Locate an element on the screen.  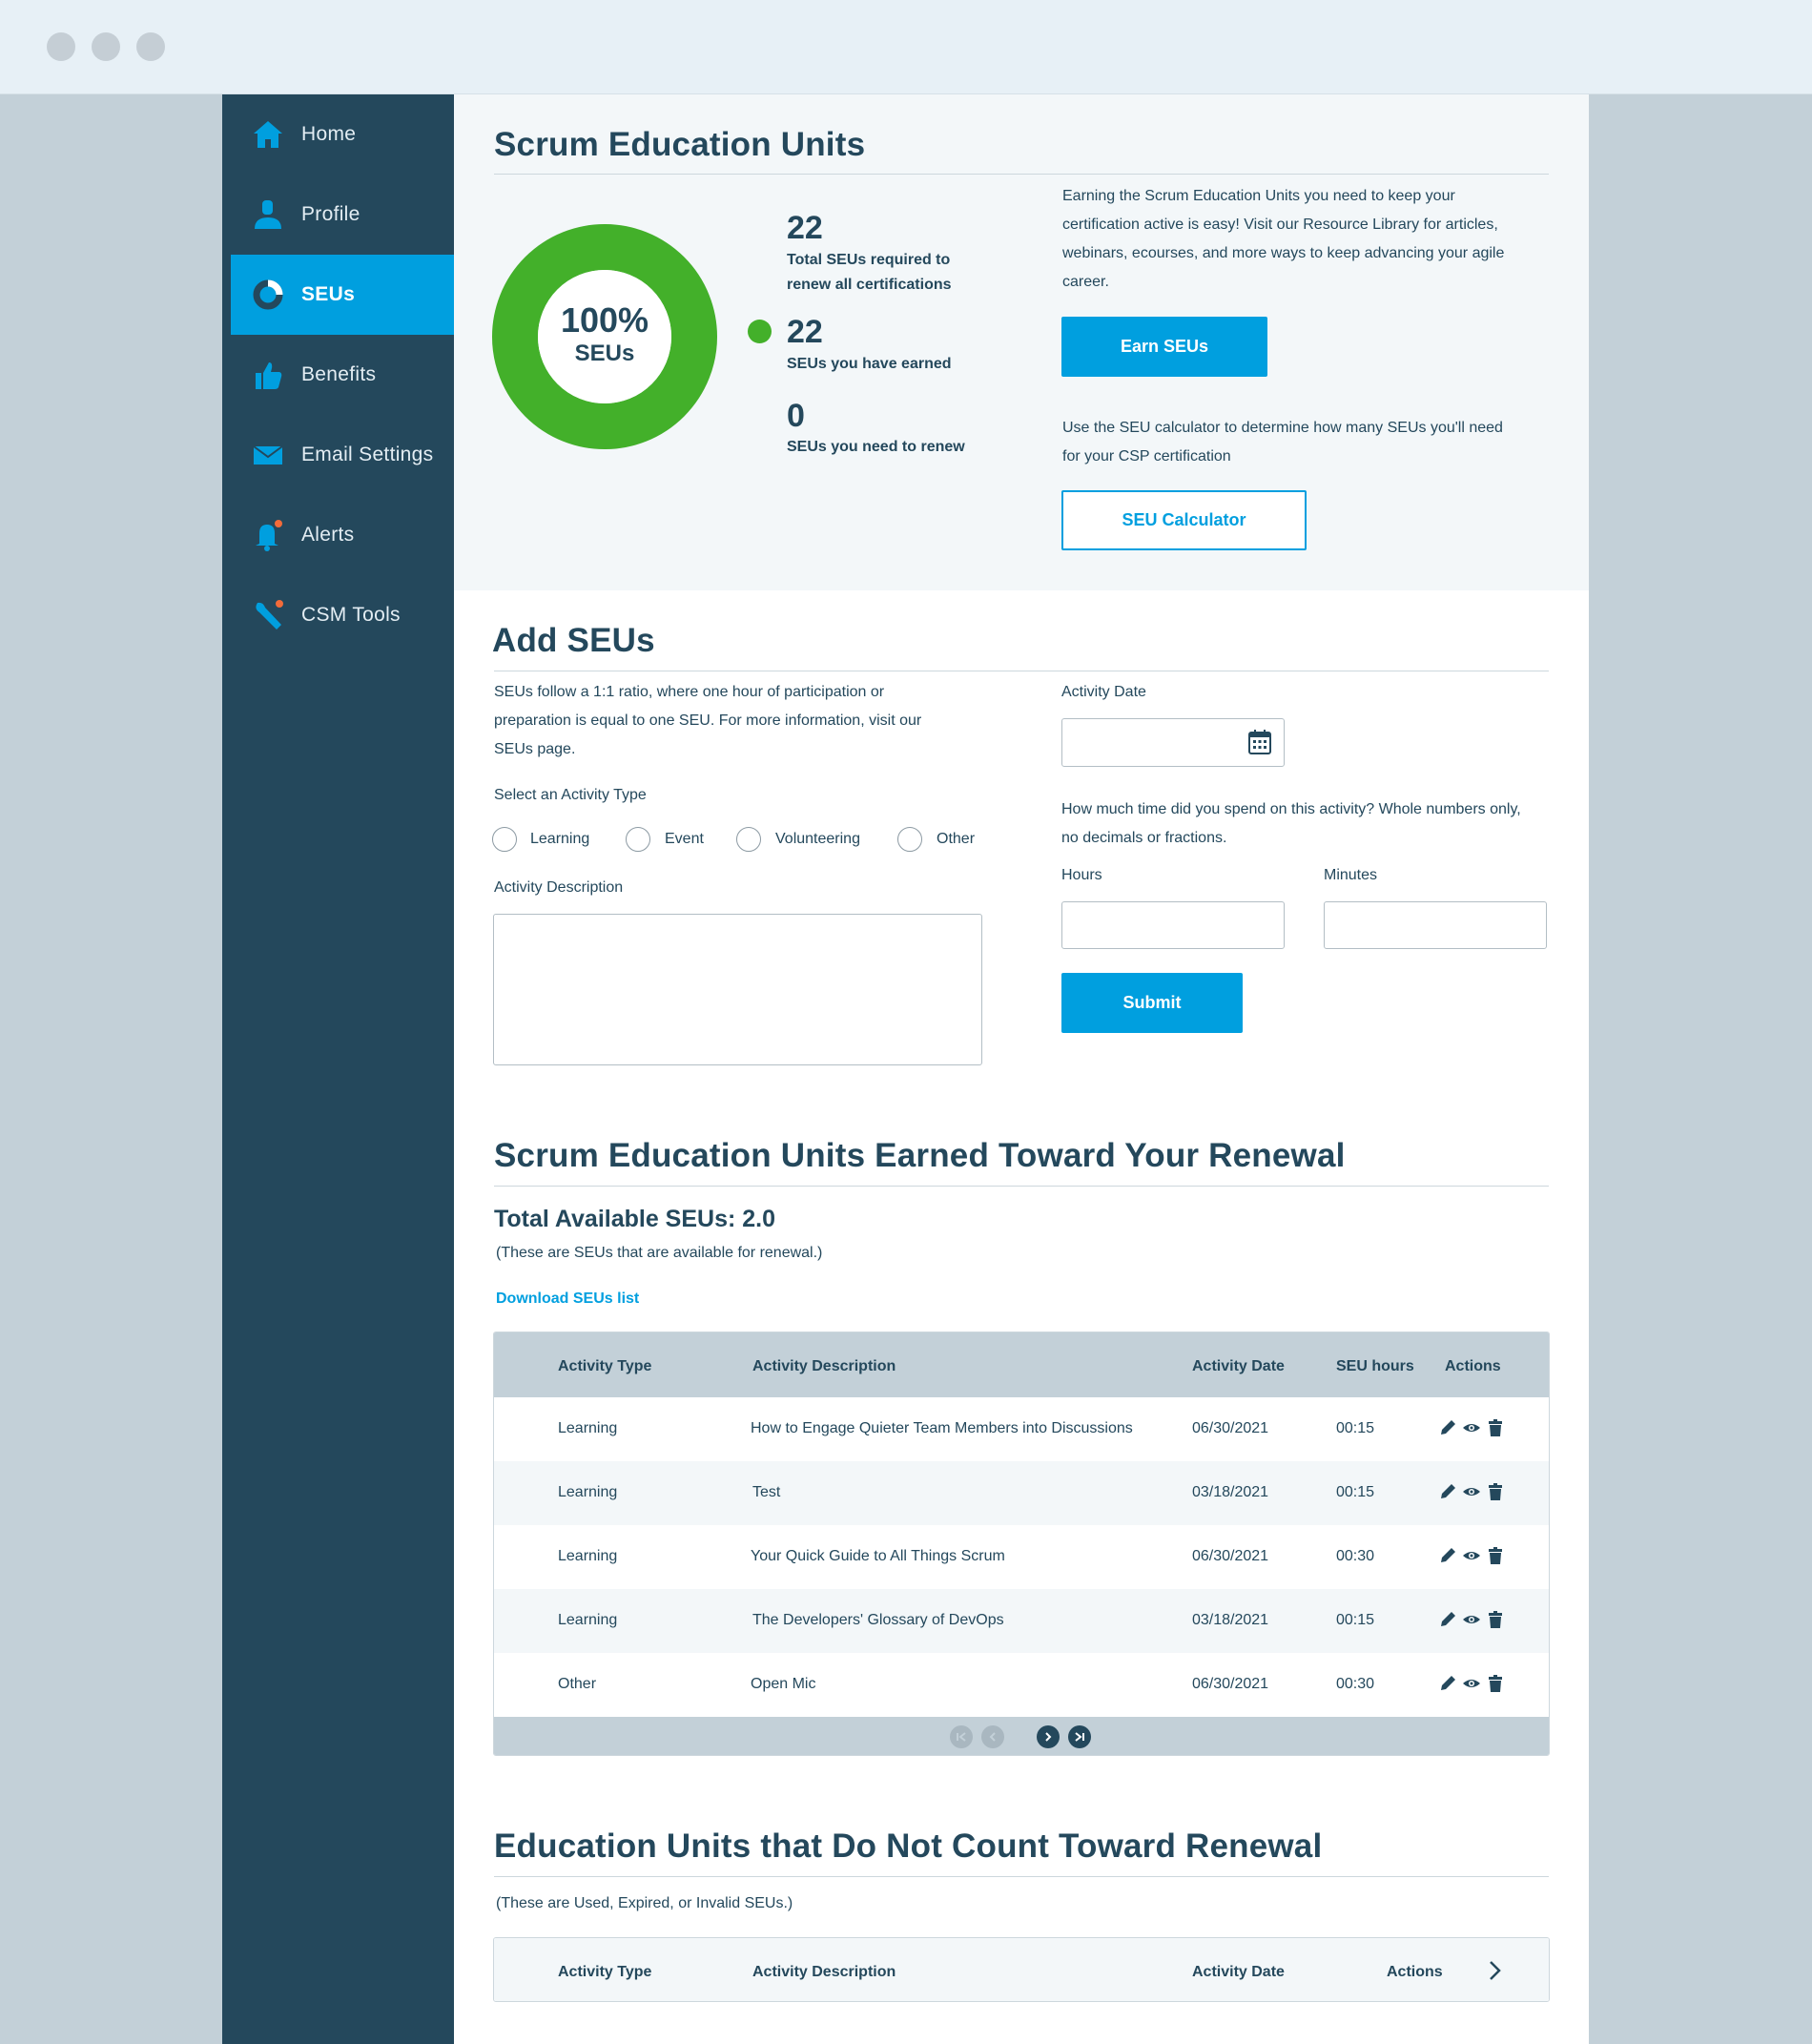
cell-activity-date: 06/30/2021 is located at coordinates (1231, 1428).